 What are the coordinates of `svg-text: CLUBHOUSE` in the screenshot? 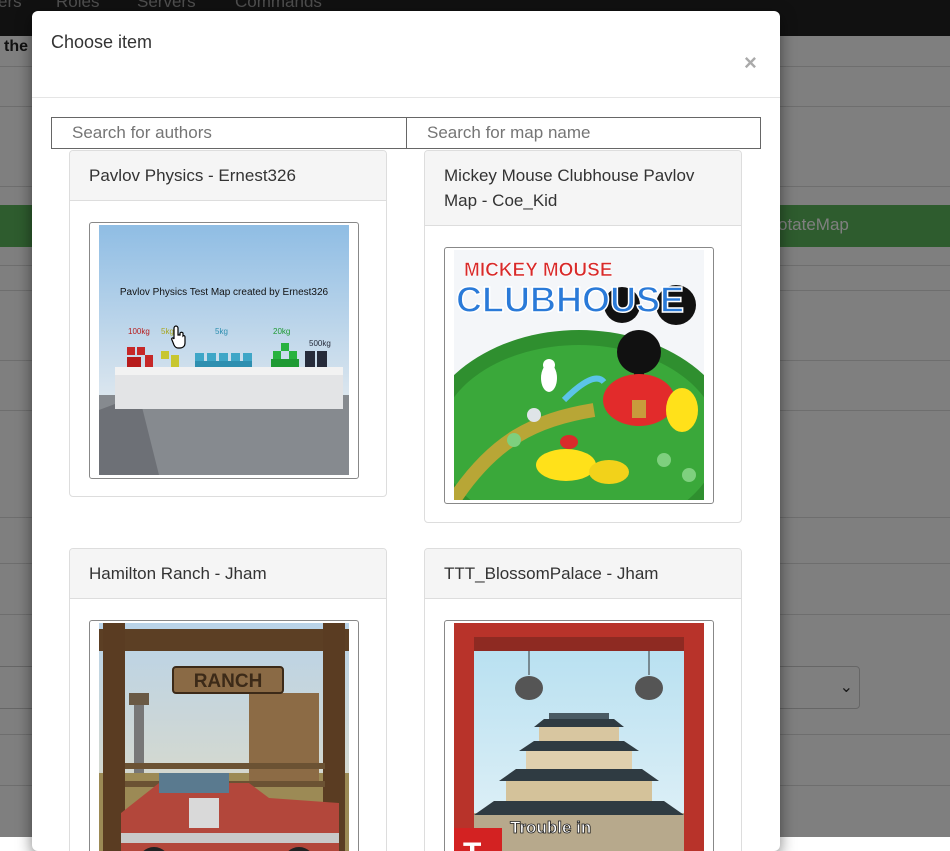 It's located at (570, 299).